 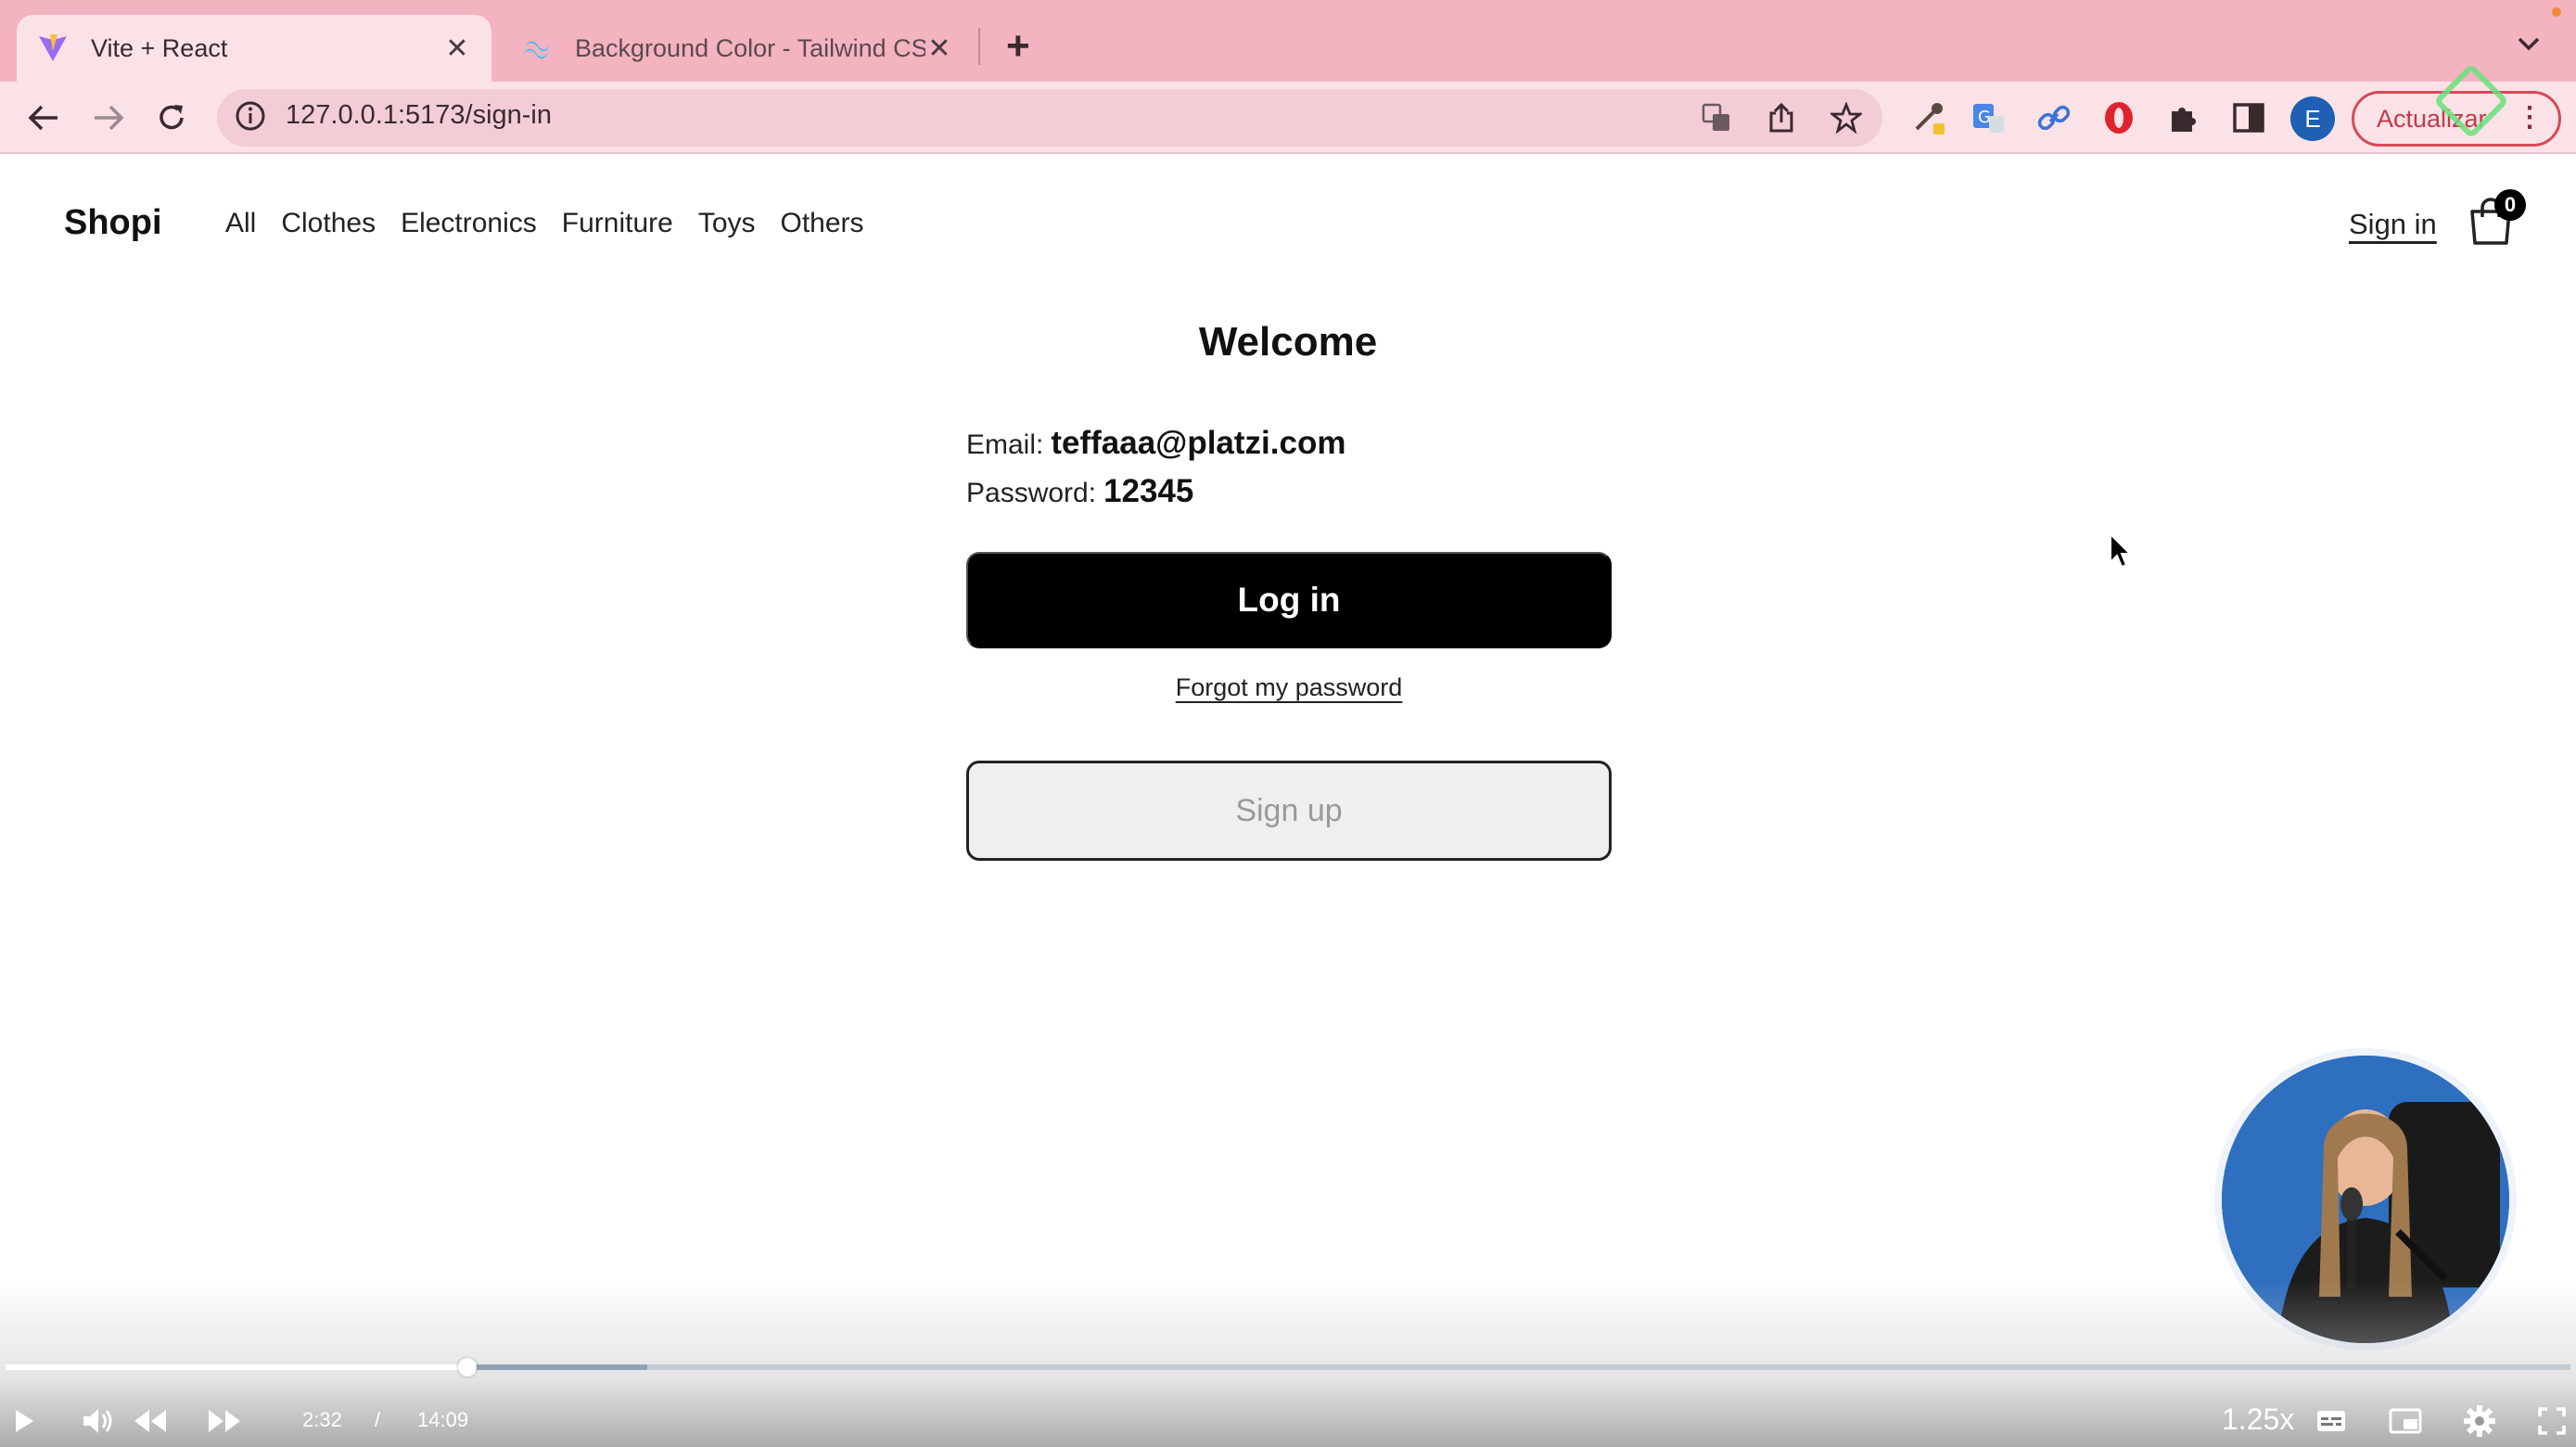 What do you see at coordinates (1716, 117) in the screenshot?
I see `translate-icon` at bounding box center [1716, 117].